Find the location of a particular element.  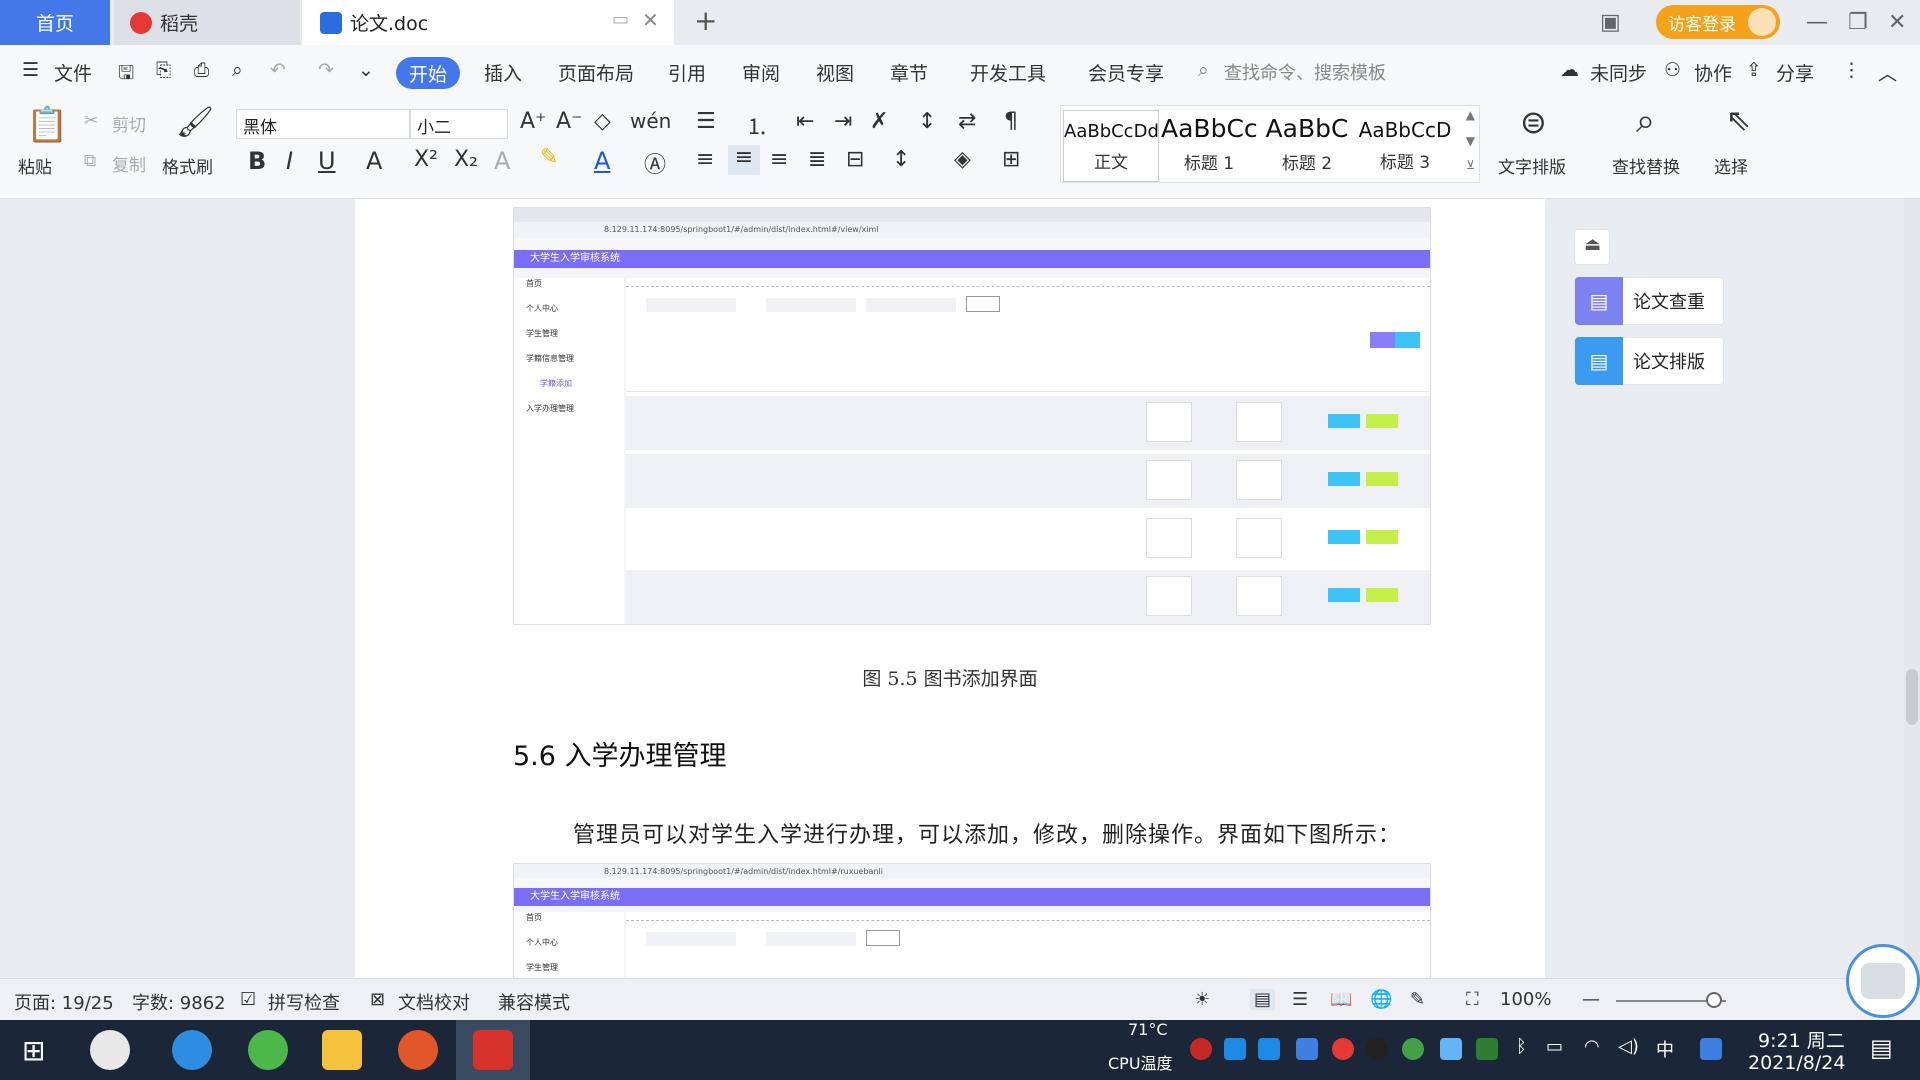

assistant-robot is located at coordinates (1883, 981).